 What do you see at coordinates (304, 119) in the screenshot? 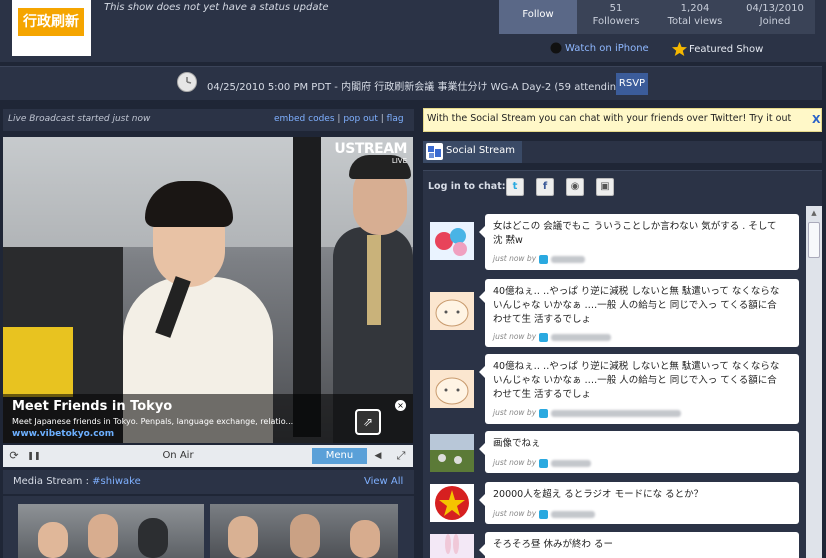
I see `embed-codes-link: embed codes` at bounding box center [304, 119].